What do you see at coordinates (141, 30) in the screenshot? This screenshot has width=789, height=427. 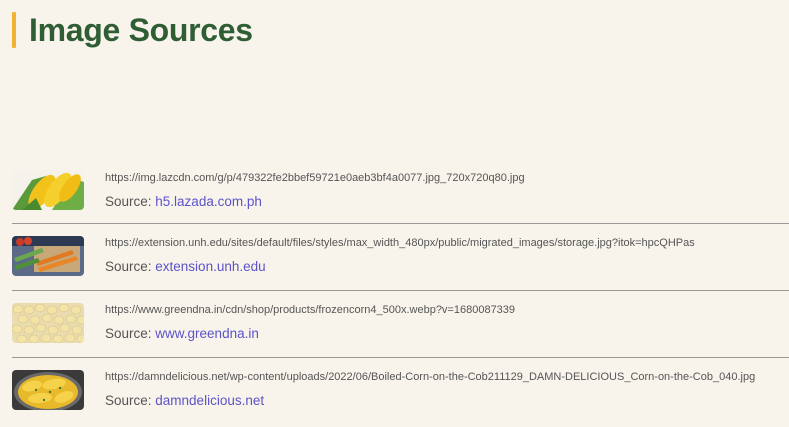 I see `page-title: Image Sources` at bounding box center [141, 30].